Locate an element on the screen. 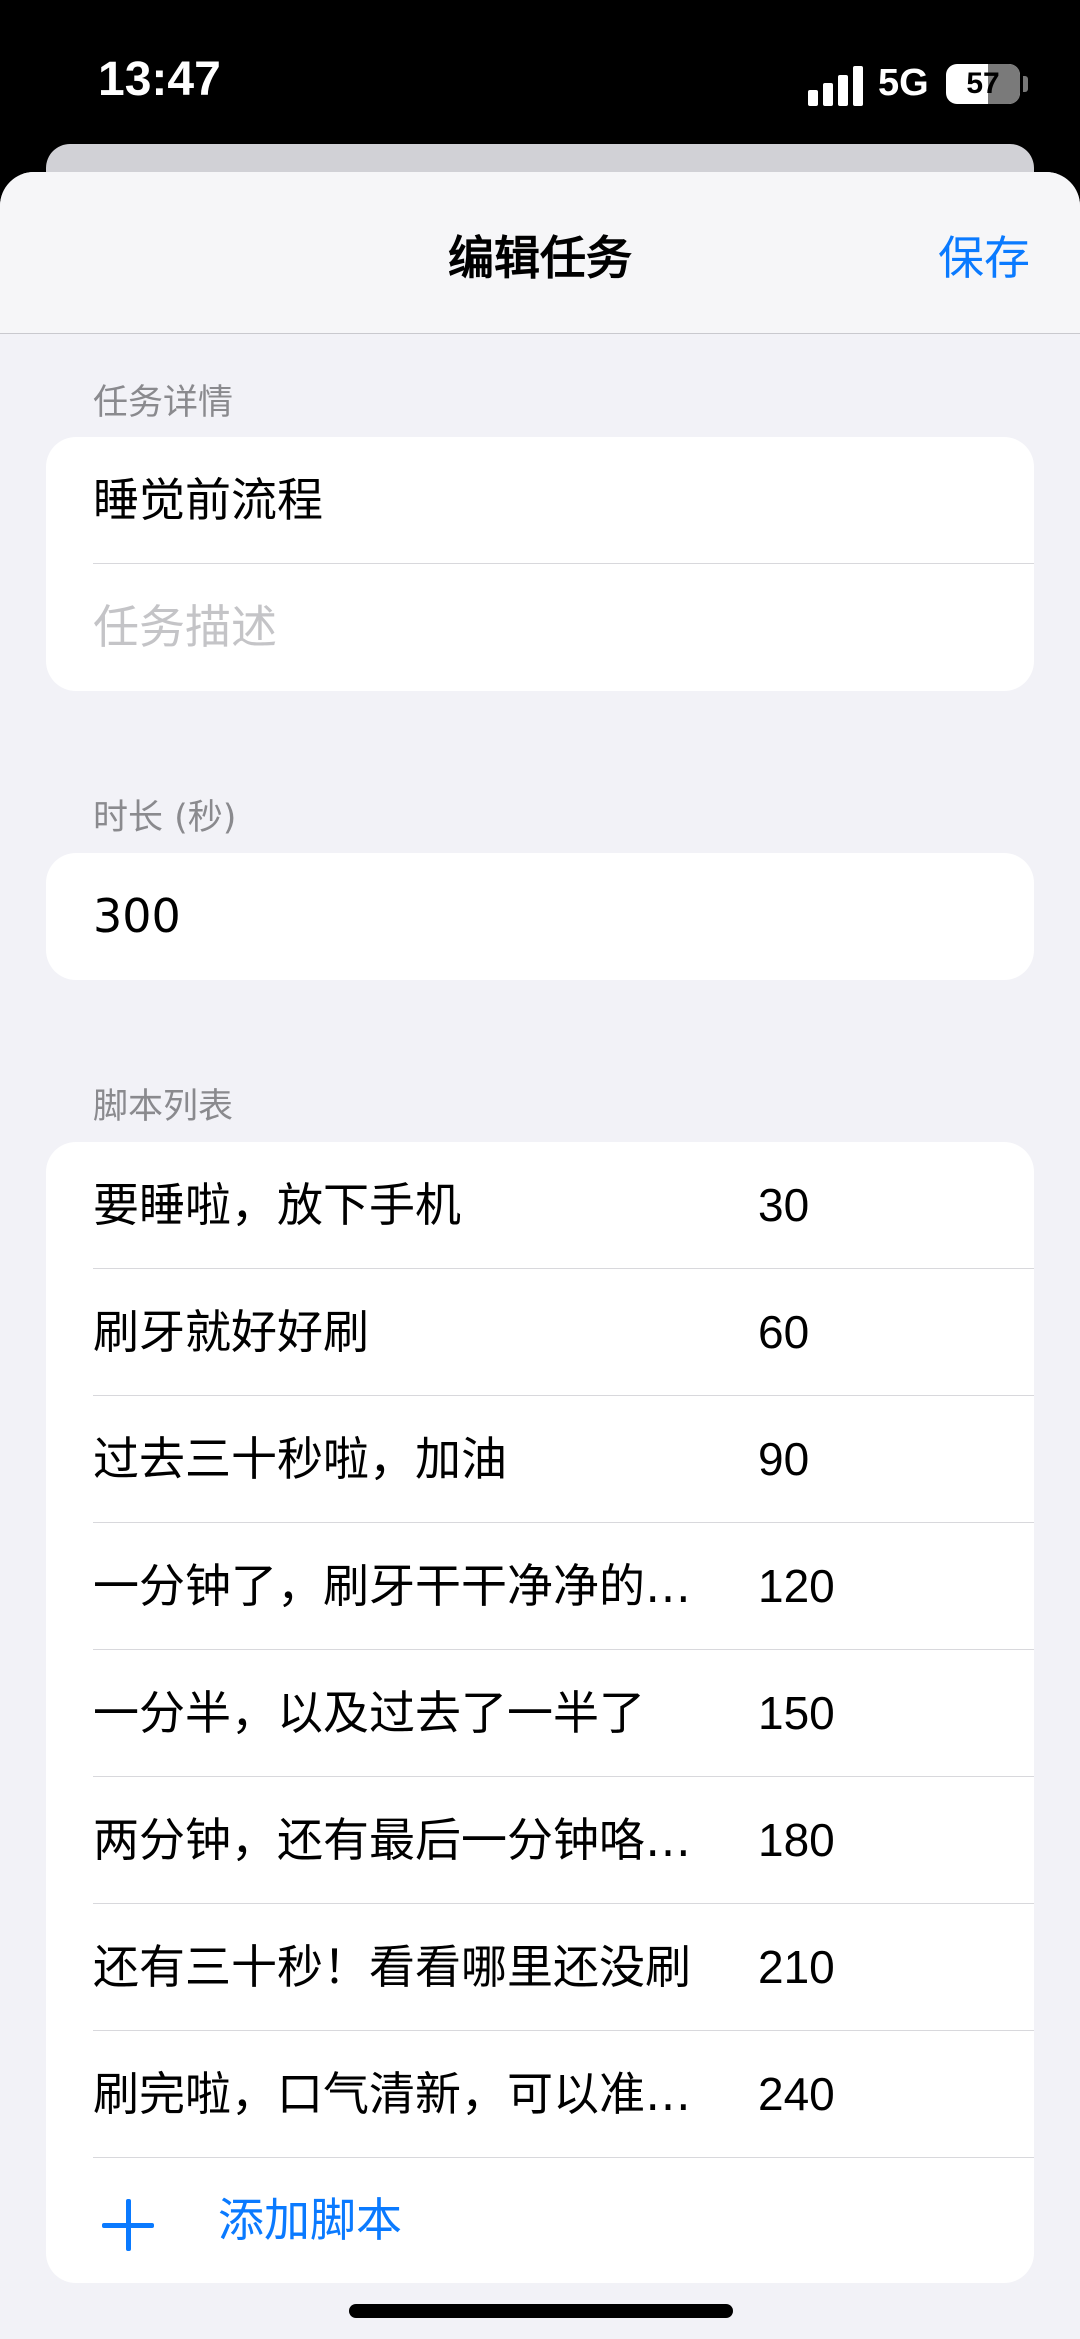 This screenshot has height=2339, width=1080. cellular-signal-icon is located at coordinates (836, 86).